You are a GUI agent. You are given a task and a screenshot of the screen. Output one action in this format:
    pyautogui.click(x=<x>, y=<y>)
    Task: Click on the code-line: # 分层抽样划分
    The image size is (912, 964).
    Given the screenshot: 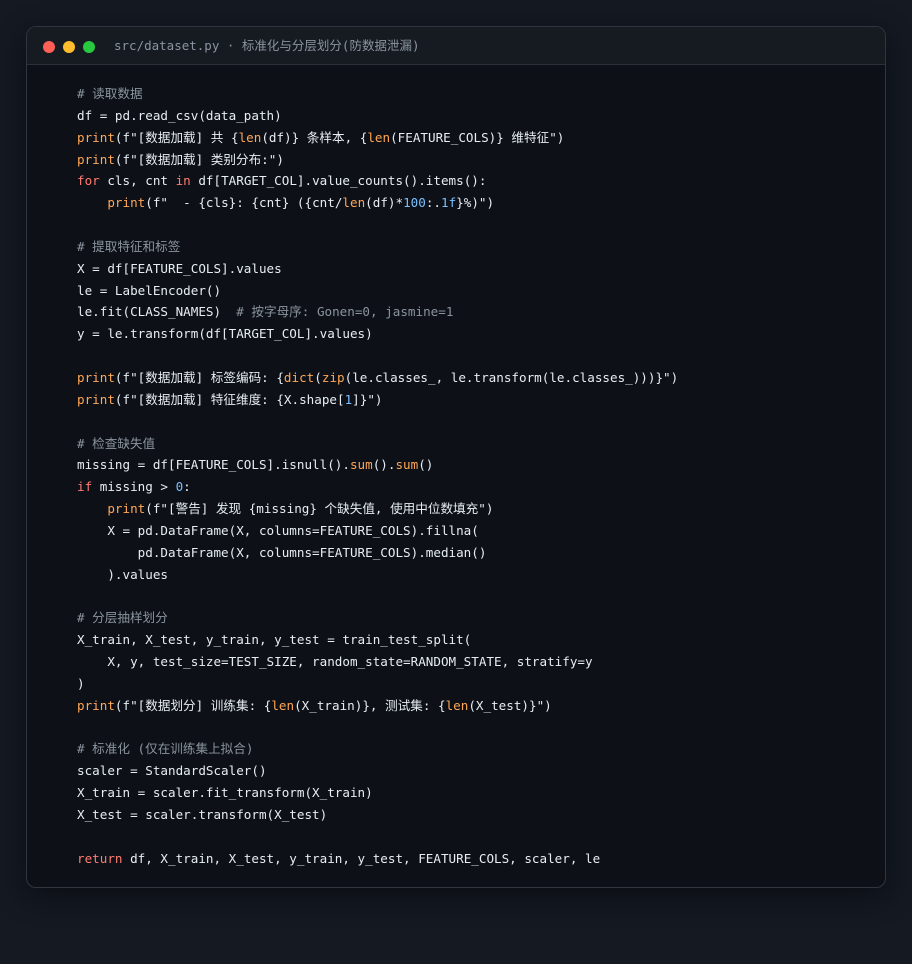 What is the action you would take?
    pyautogui.click(x=377, y=618)
    